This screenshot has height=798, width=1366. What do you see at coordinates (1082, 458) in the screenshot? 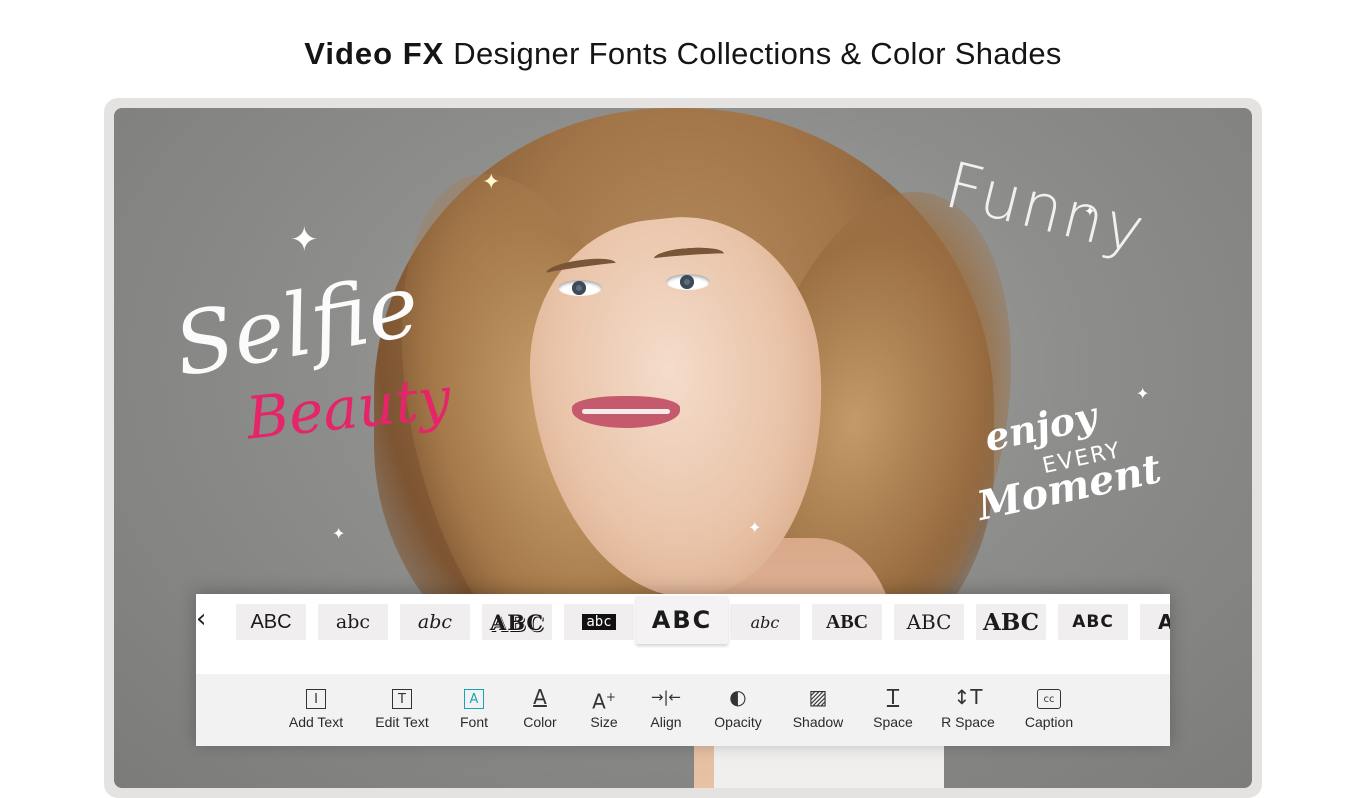
I see `every-text-sticker: EVERY` at bounding box center [1082, 458].